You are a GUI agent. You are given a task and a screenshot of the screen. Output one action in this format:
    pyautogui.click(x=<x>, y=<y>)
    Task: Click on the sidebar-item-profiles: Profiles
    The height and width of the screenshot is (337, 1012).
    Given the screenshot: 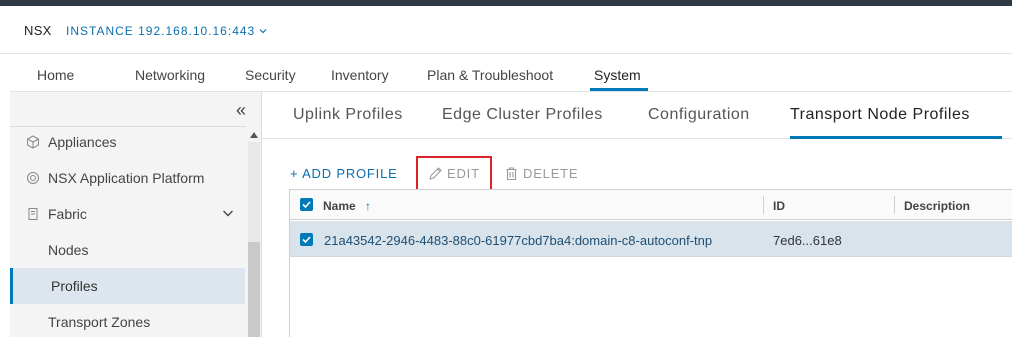 What is the action you would take?
    pyautogui.click(x=127, y=286)
    